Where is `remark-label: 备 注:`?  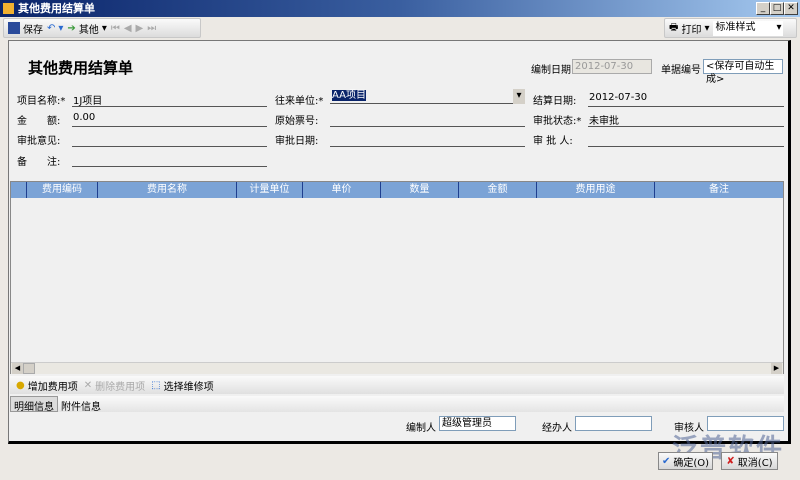 remark-label: 备 注: is located at coordinates (39, 162).